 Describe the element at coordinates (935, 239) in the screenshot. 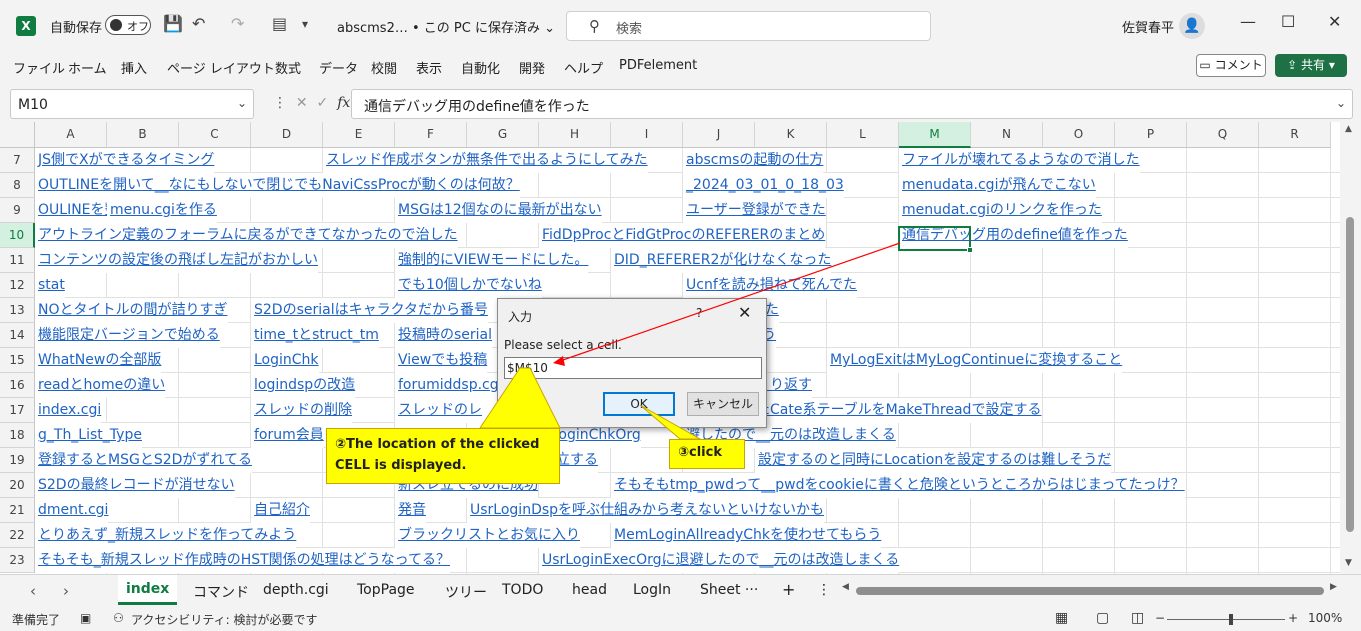

I see `active-cell-m10` at that location.